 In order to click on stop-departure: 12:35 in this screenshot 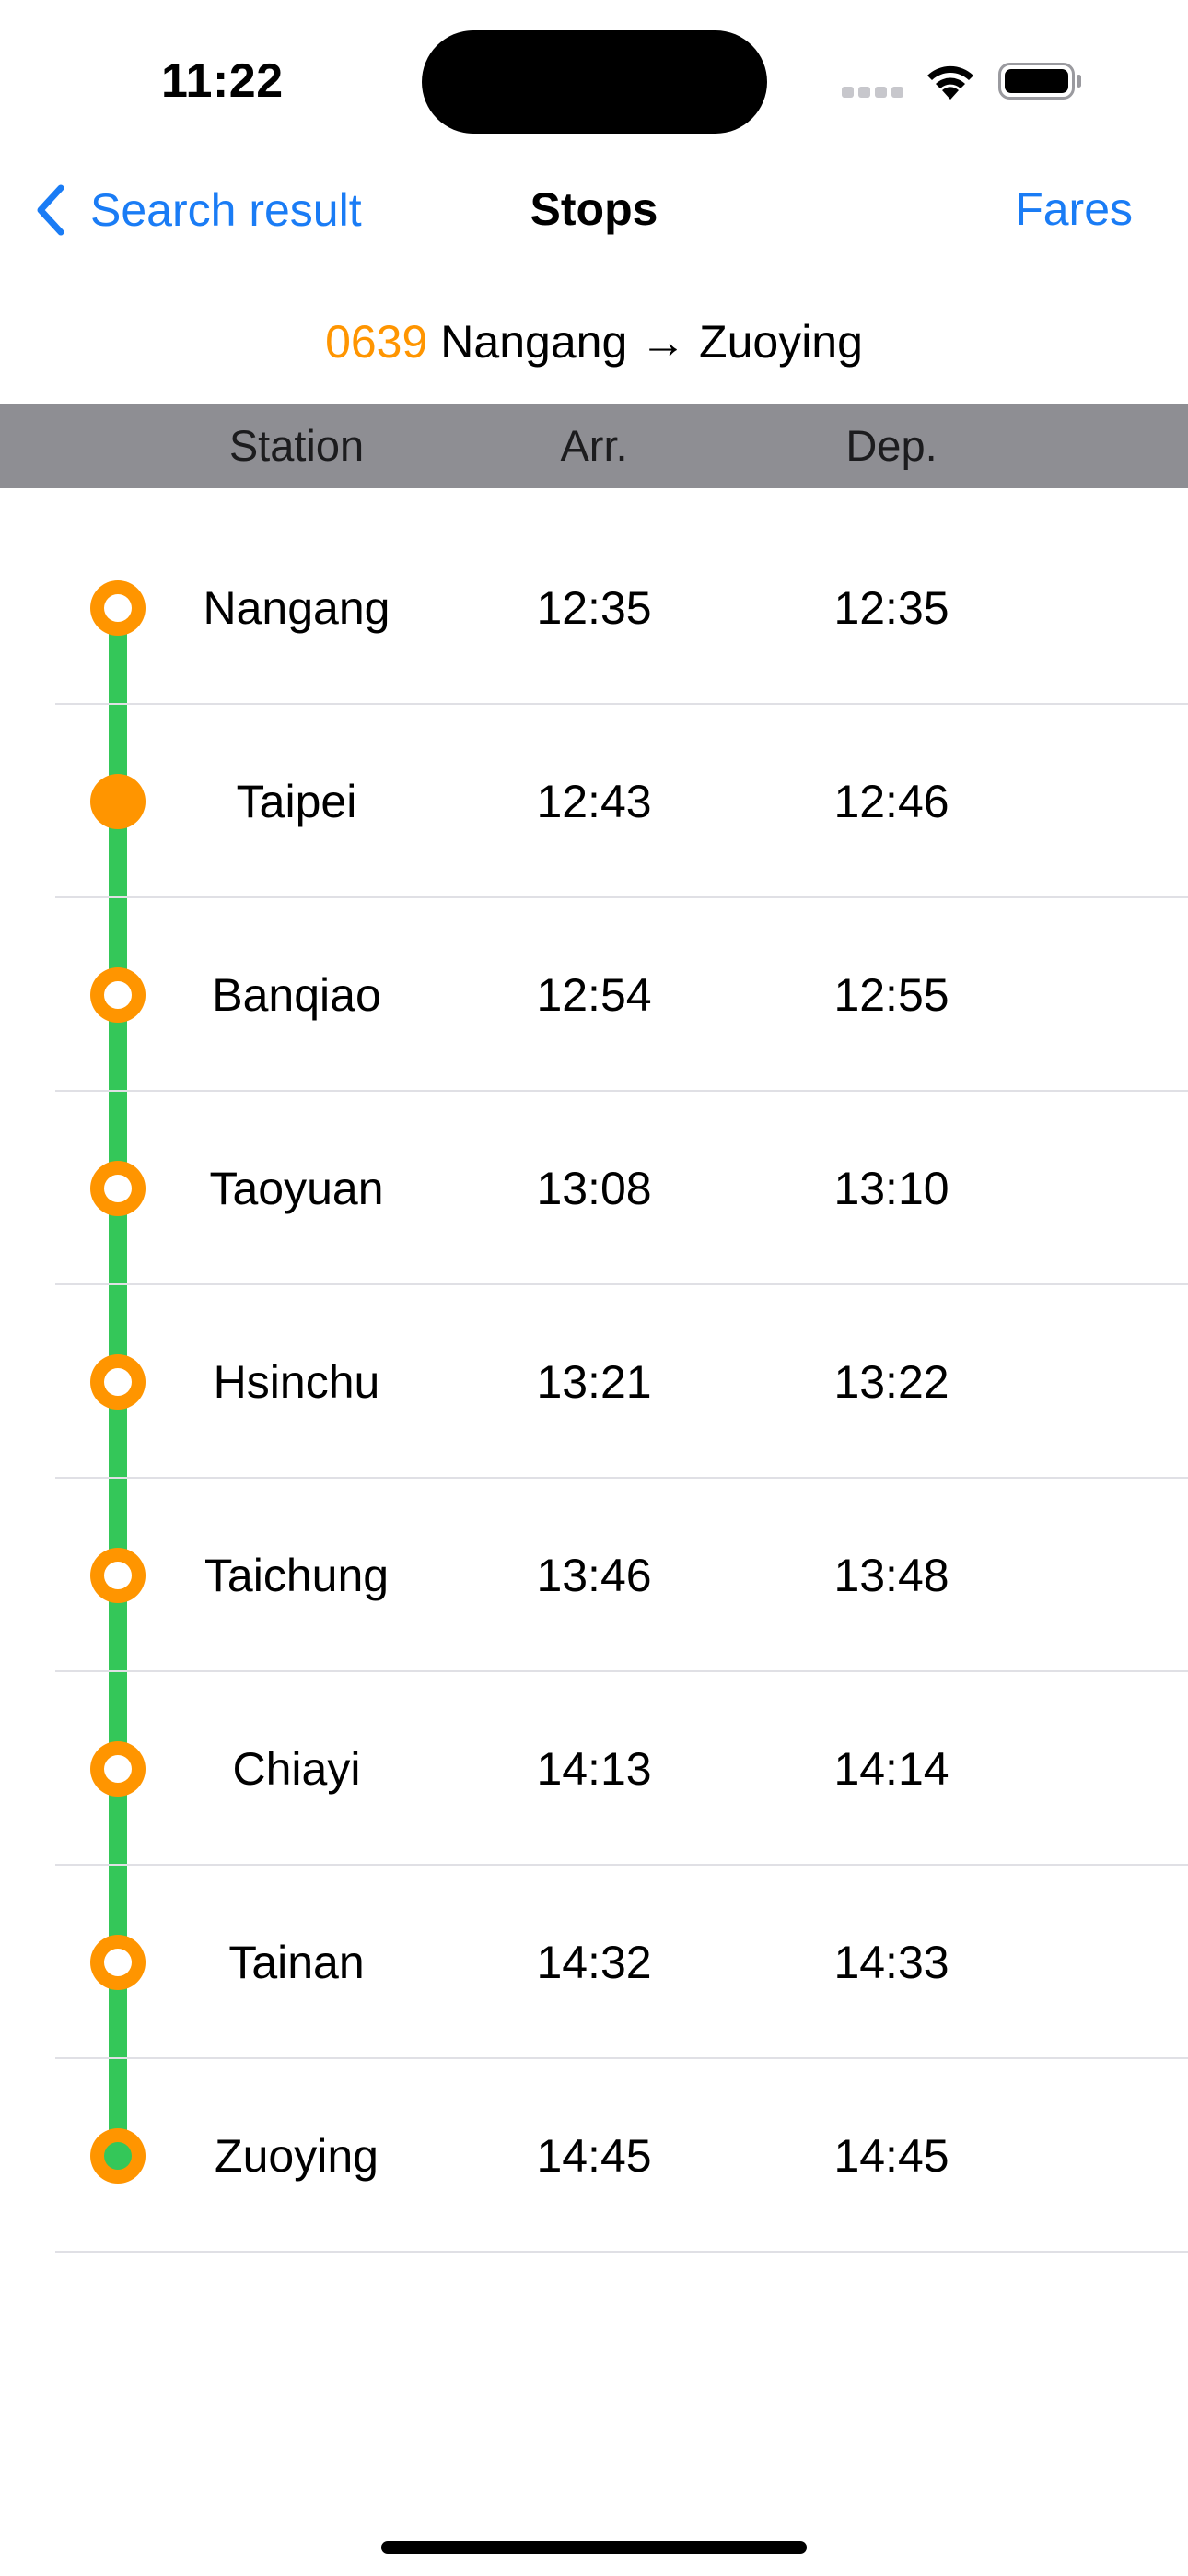, I will do `click(891, 608)`.